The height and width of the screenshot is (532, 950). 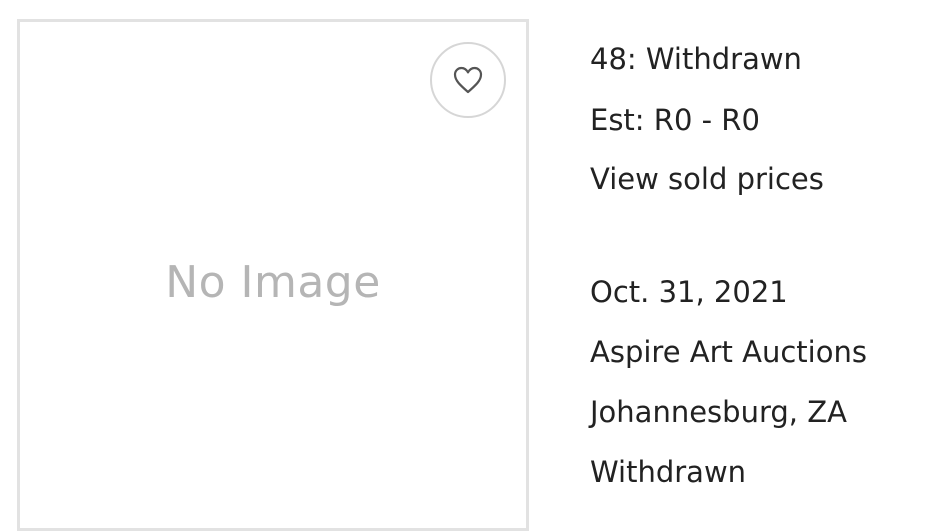 I want to click on lot-status: Withdrawn, so click(x=668, y=472).